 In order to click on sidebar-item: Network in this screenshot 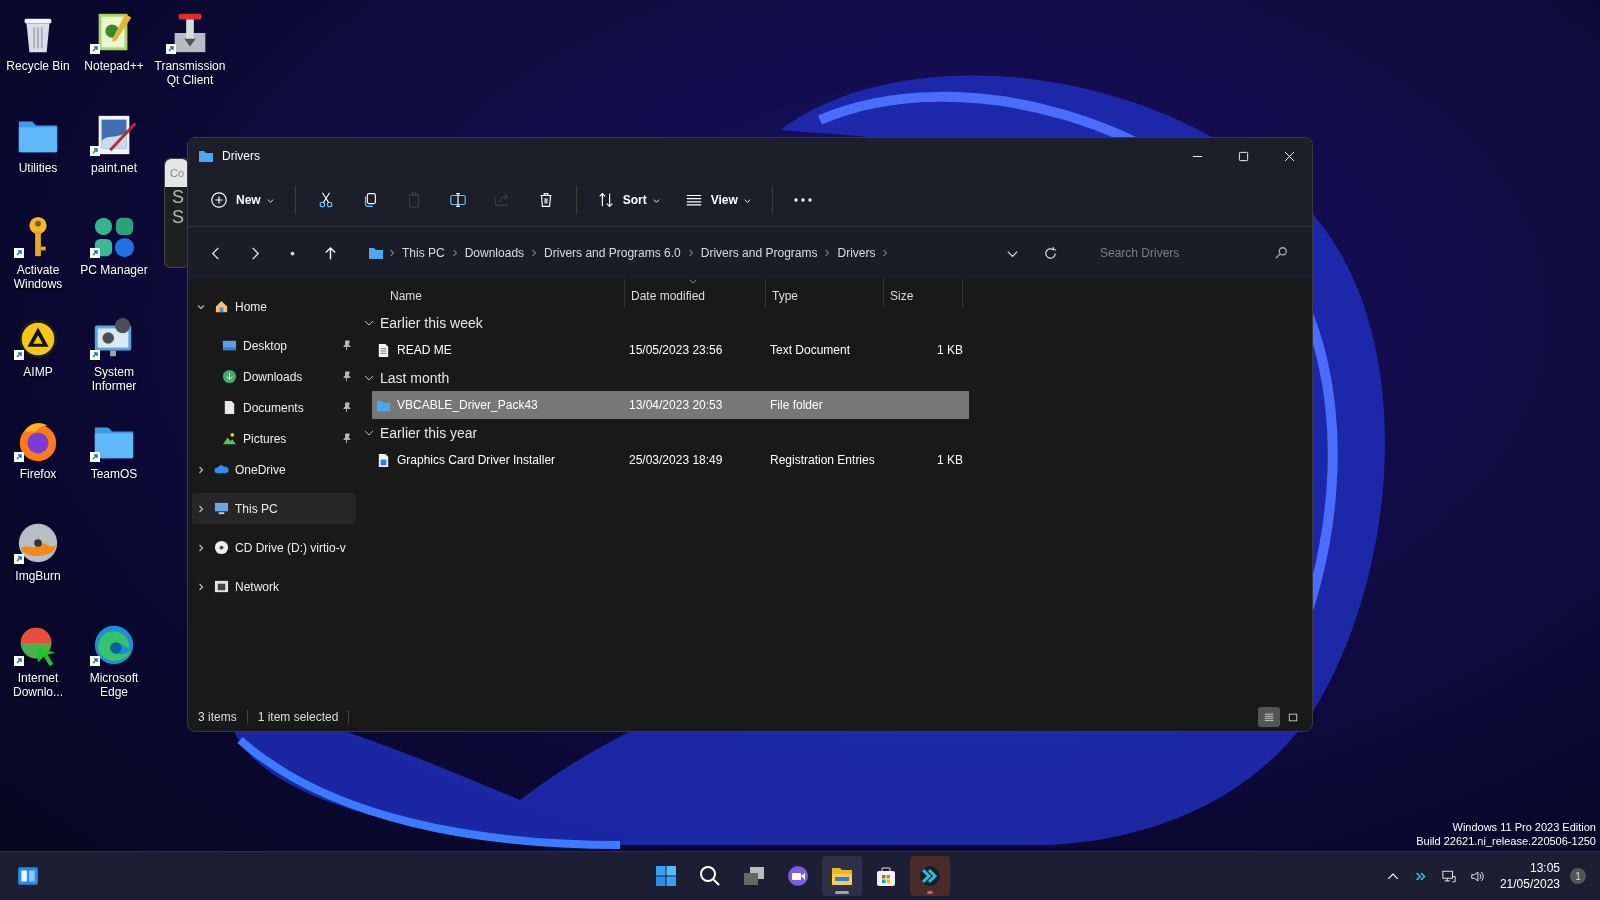, I will do `click(274, 586)`.